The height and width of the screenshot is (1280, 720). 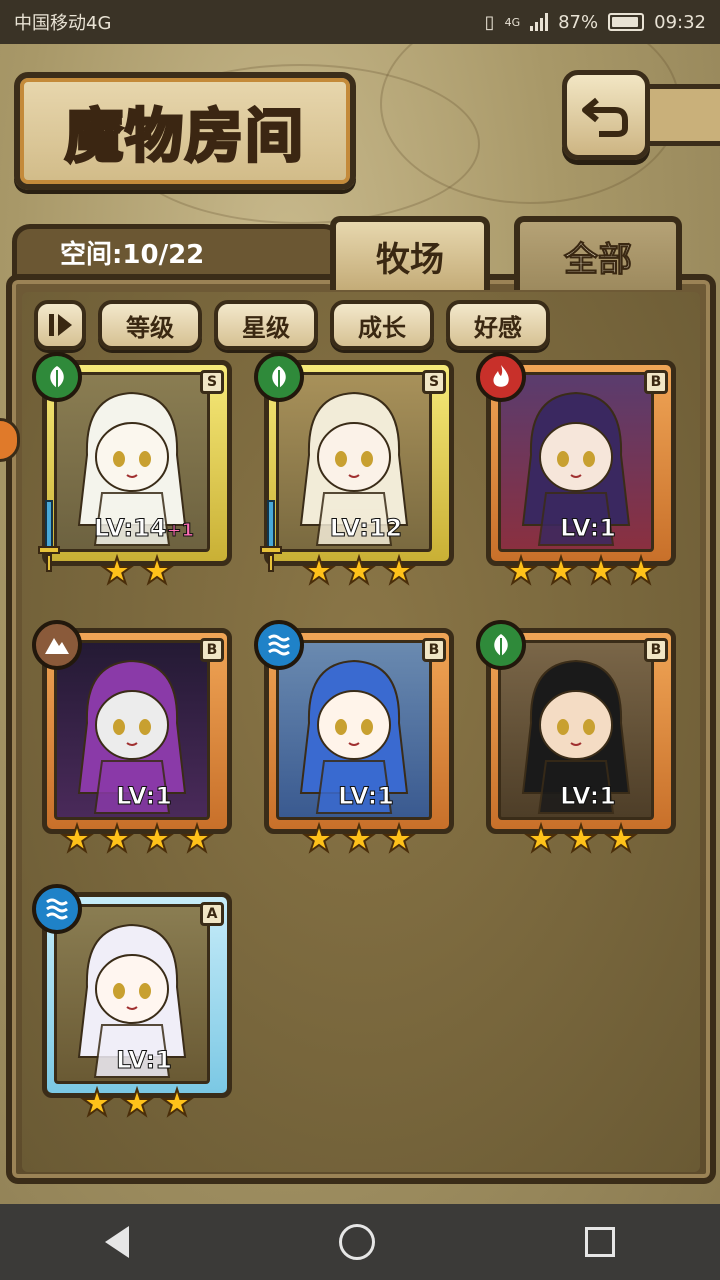 I want to click on carrier-label: 中国移动4G, so click(x=63, y=23).